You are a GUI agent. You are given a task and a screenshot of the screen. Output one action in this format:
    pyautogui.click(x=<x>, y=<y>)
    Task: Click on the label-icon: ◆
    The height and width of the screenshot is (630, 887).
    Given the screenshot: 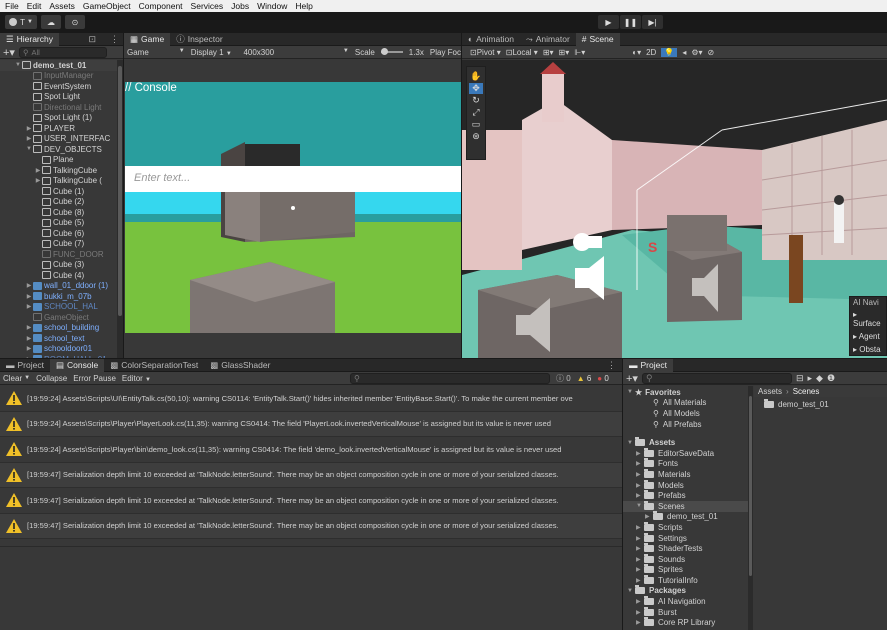 What is the action you would take?
    pyautogui.click(x=819, y=378)
    